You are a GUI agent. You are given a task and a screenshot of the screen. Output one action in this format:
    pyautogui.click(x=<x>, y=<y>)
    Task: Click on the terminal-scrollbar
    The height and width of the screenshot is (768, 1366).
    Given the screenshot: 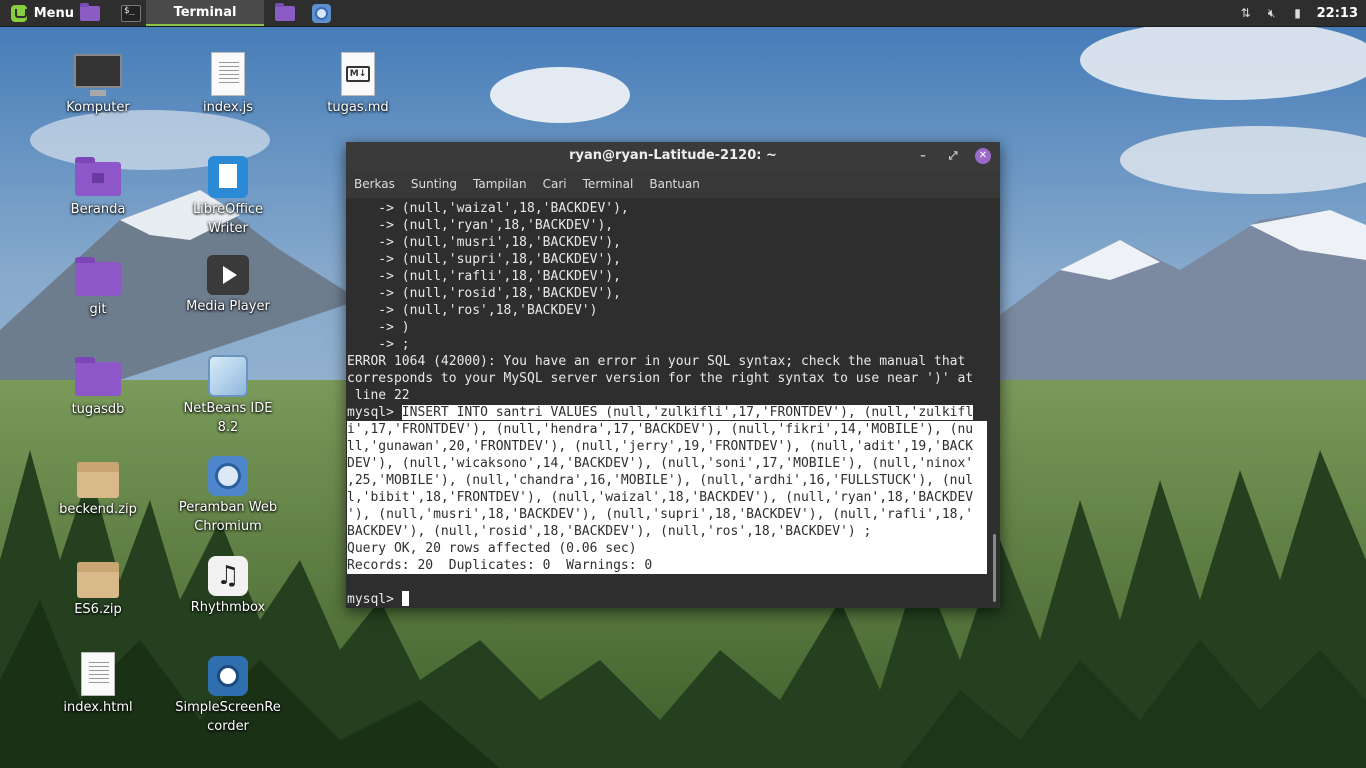 What is the action you would take?
    pyautogui.click(x=994, y=568)
    